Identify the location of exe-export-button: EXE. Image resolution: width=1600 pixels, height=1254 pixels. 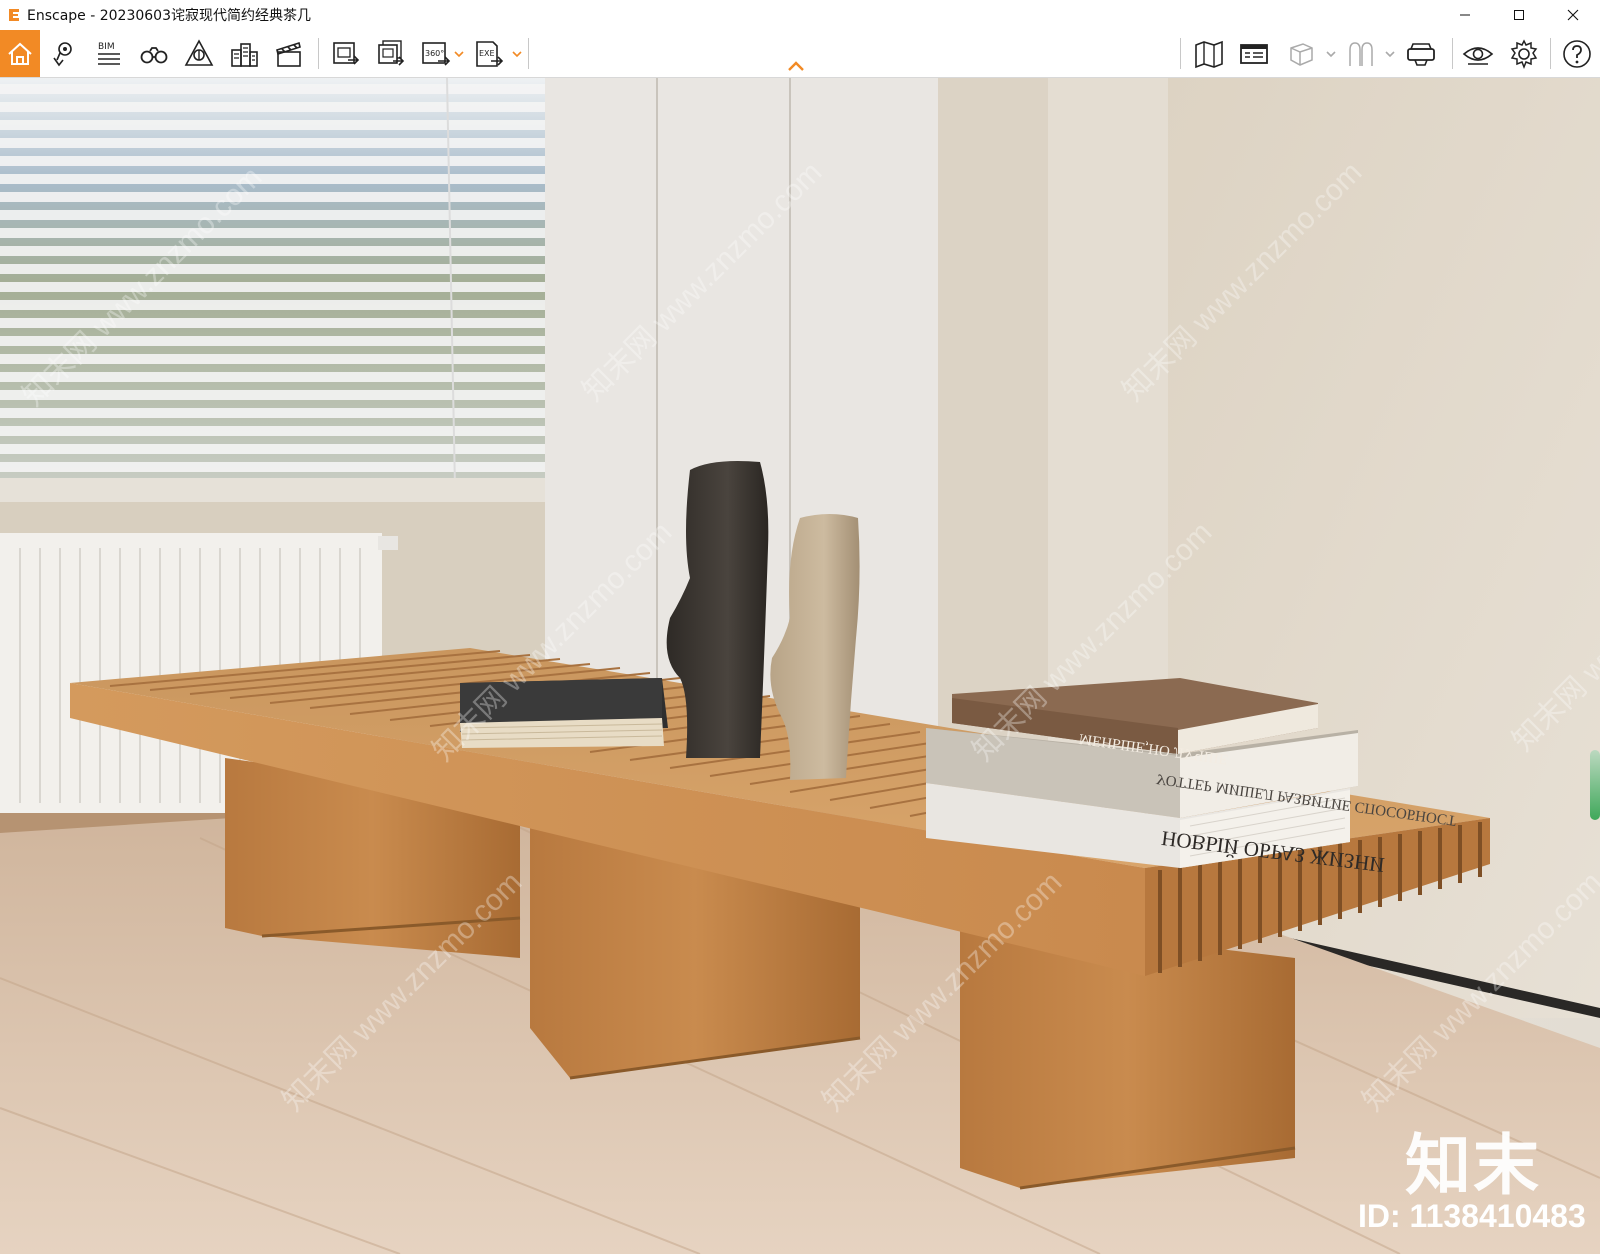
(489, 53).